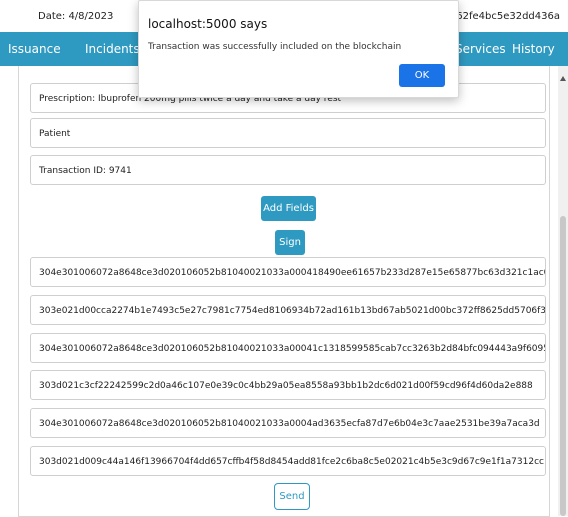 The image size is (568, 517). What do you see at coordinates (208, 24) in the screenshot?
I see `dialog-title: localhost:5000 says` at bounding box center [208, 24].